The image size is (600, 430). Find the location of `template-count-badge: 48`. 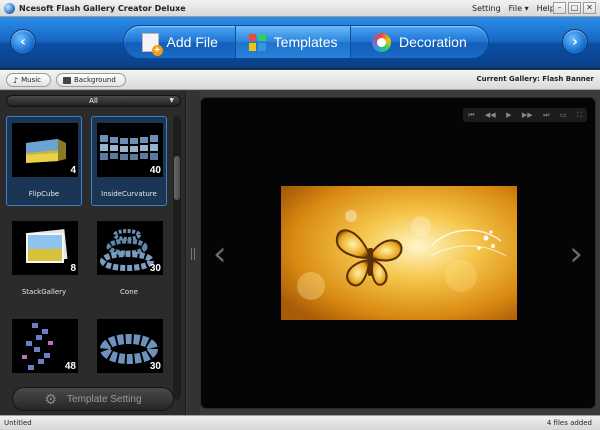

template-count-badge: 48 is located at coordinates (70, 366).